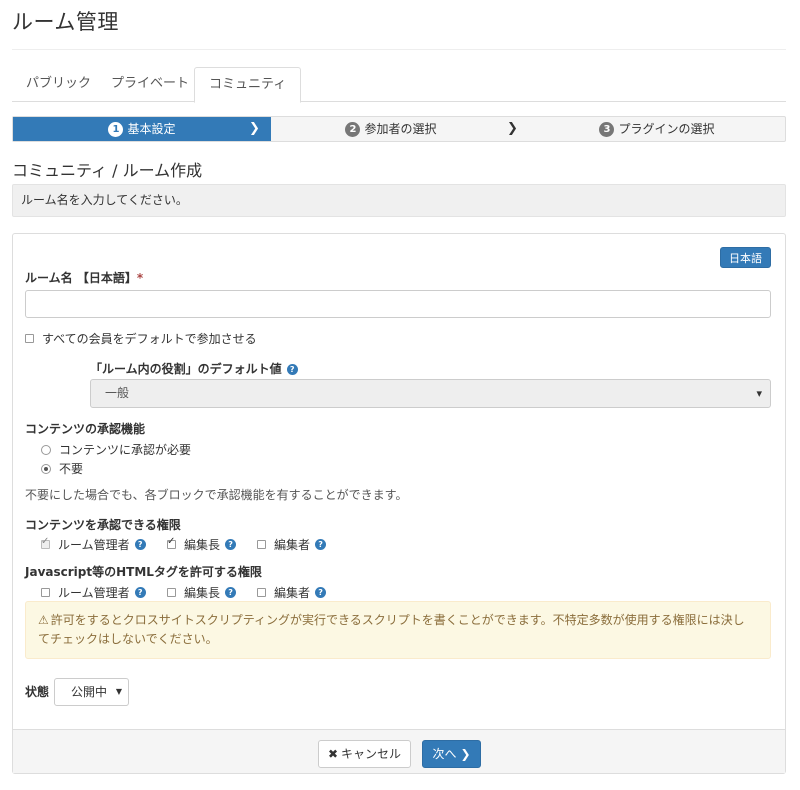  What do you see at coordinates (43, 620) in the screenshot?
I see `warning-triangle-icon: ⚠` at bounding box center [43, 620].